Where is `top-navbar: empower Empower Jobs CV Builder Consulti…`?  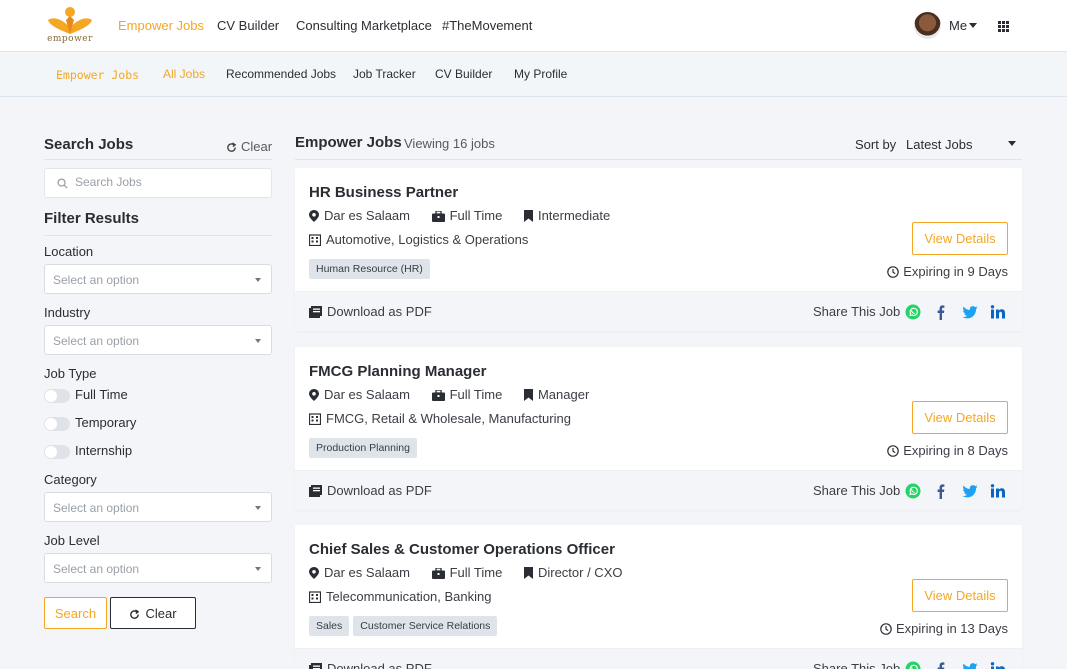
top-navbar: empower Empower Jobs CV Builder Consulti… is located at coordinates (533, 26).